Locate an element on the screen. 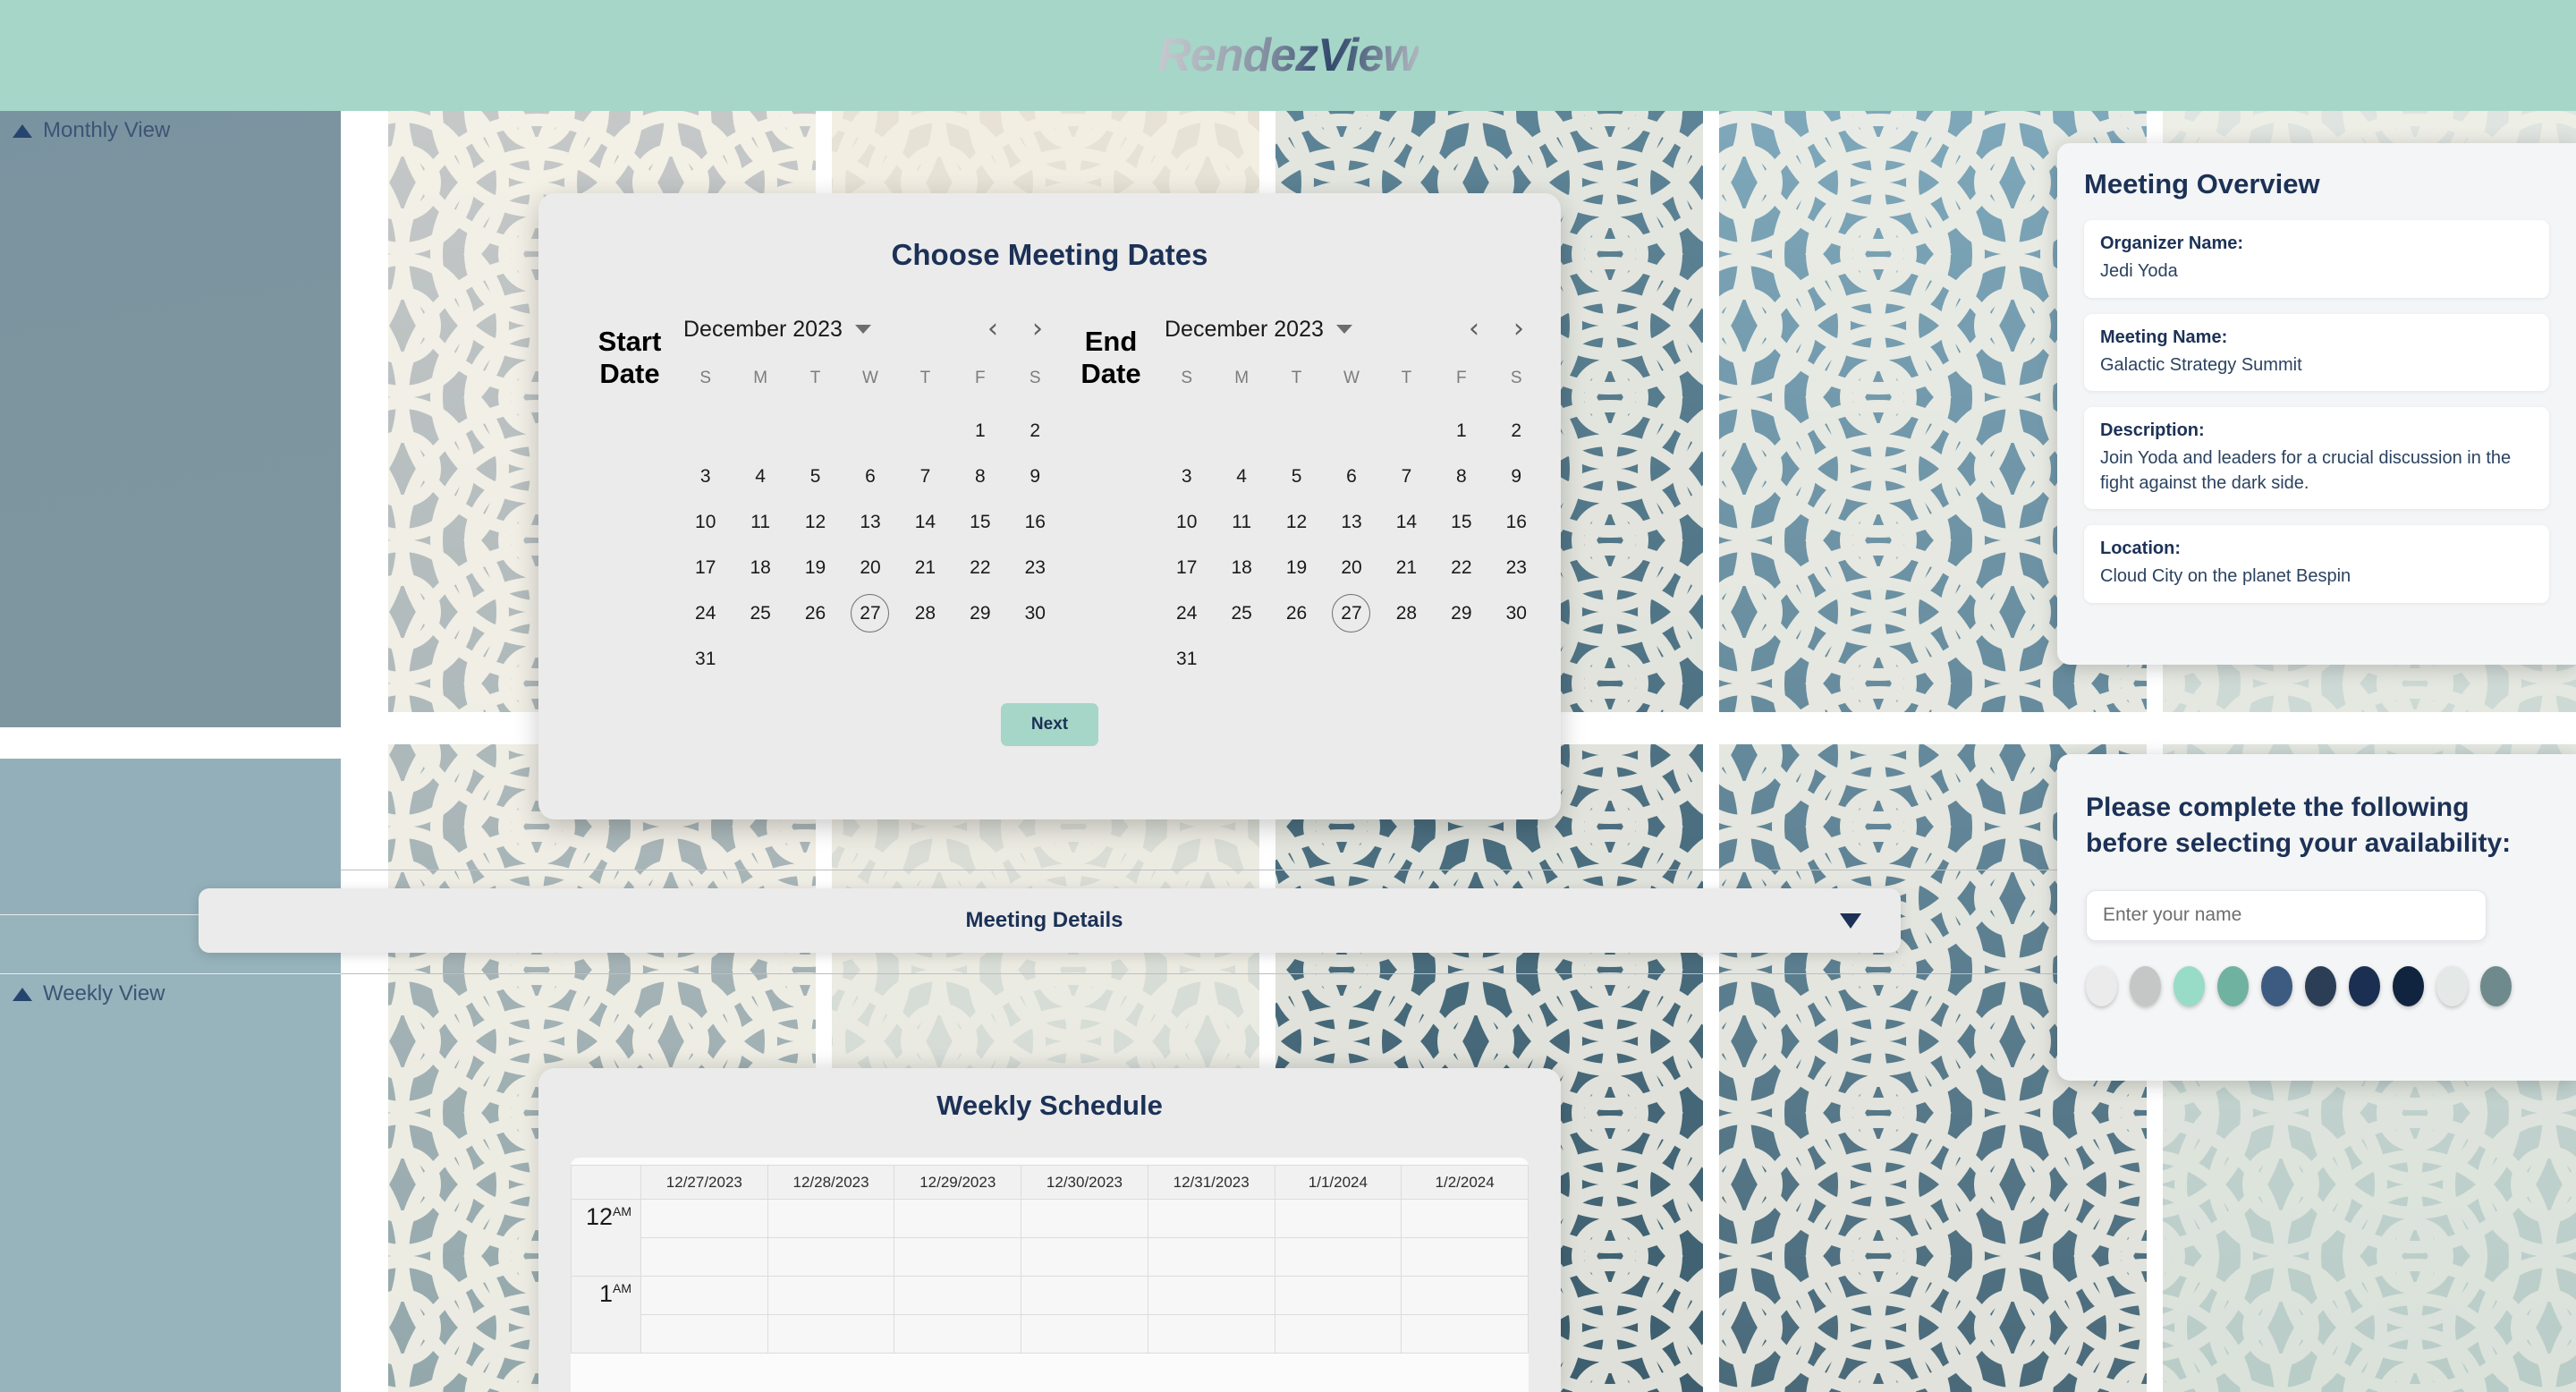  weekly-schedule-body: 12AM 1AM is located at coordinates (1050, 1276).